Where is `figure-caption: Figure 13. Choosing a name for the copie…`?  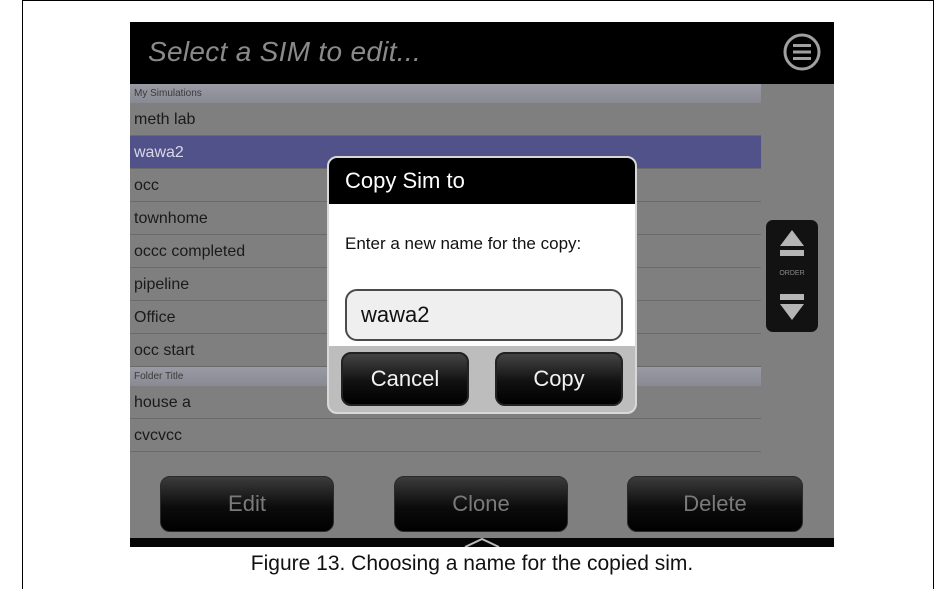 figure-caption: Figure 13. Choosing a name for the copie… is located at coordinates (472, 563).